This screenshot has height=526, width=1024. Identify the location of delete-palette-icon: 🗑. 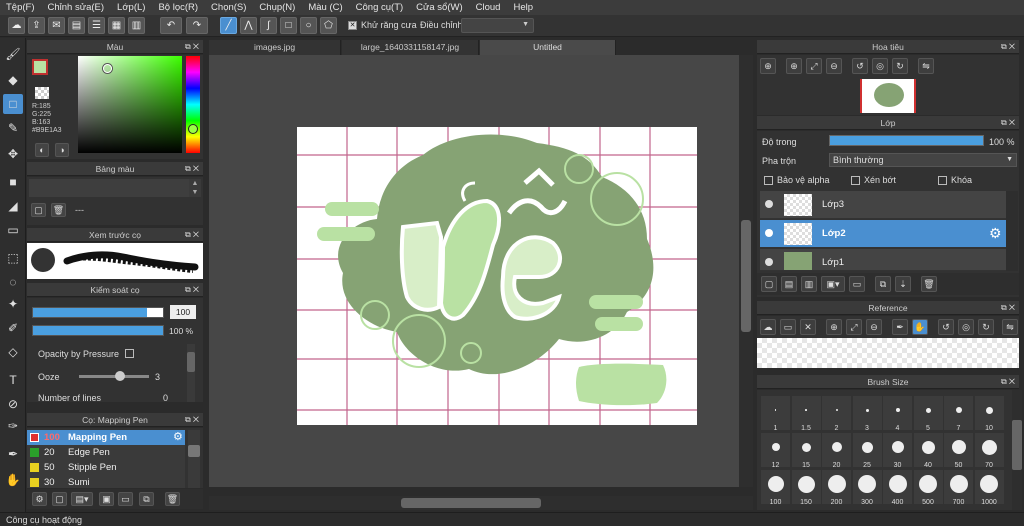
(58, 210).